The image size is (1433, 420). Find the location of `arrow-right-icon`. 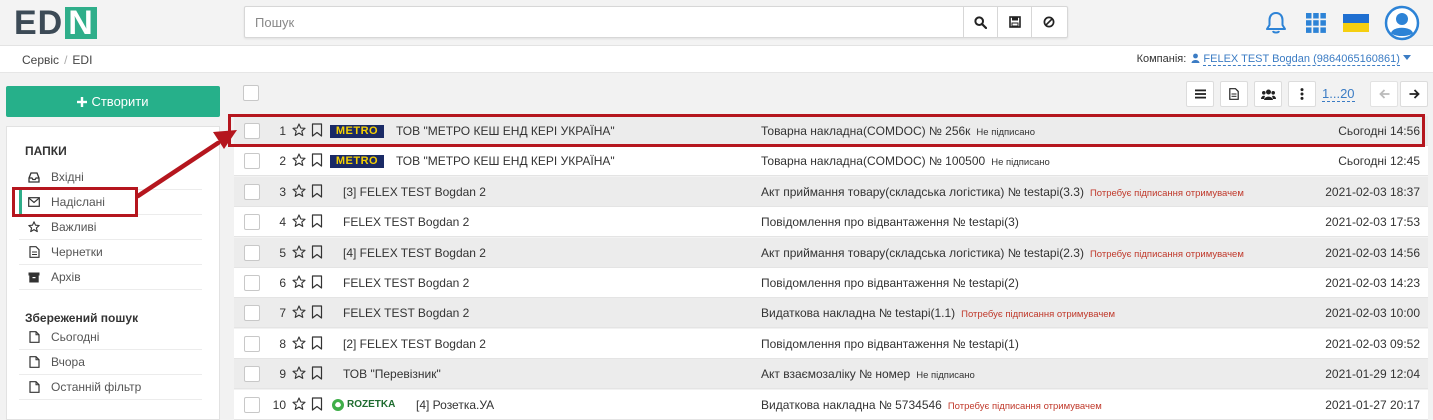

arrow-right-icon is located at coordinates (1414, 94).